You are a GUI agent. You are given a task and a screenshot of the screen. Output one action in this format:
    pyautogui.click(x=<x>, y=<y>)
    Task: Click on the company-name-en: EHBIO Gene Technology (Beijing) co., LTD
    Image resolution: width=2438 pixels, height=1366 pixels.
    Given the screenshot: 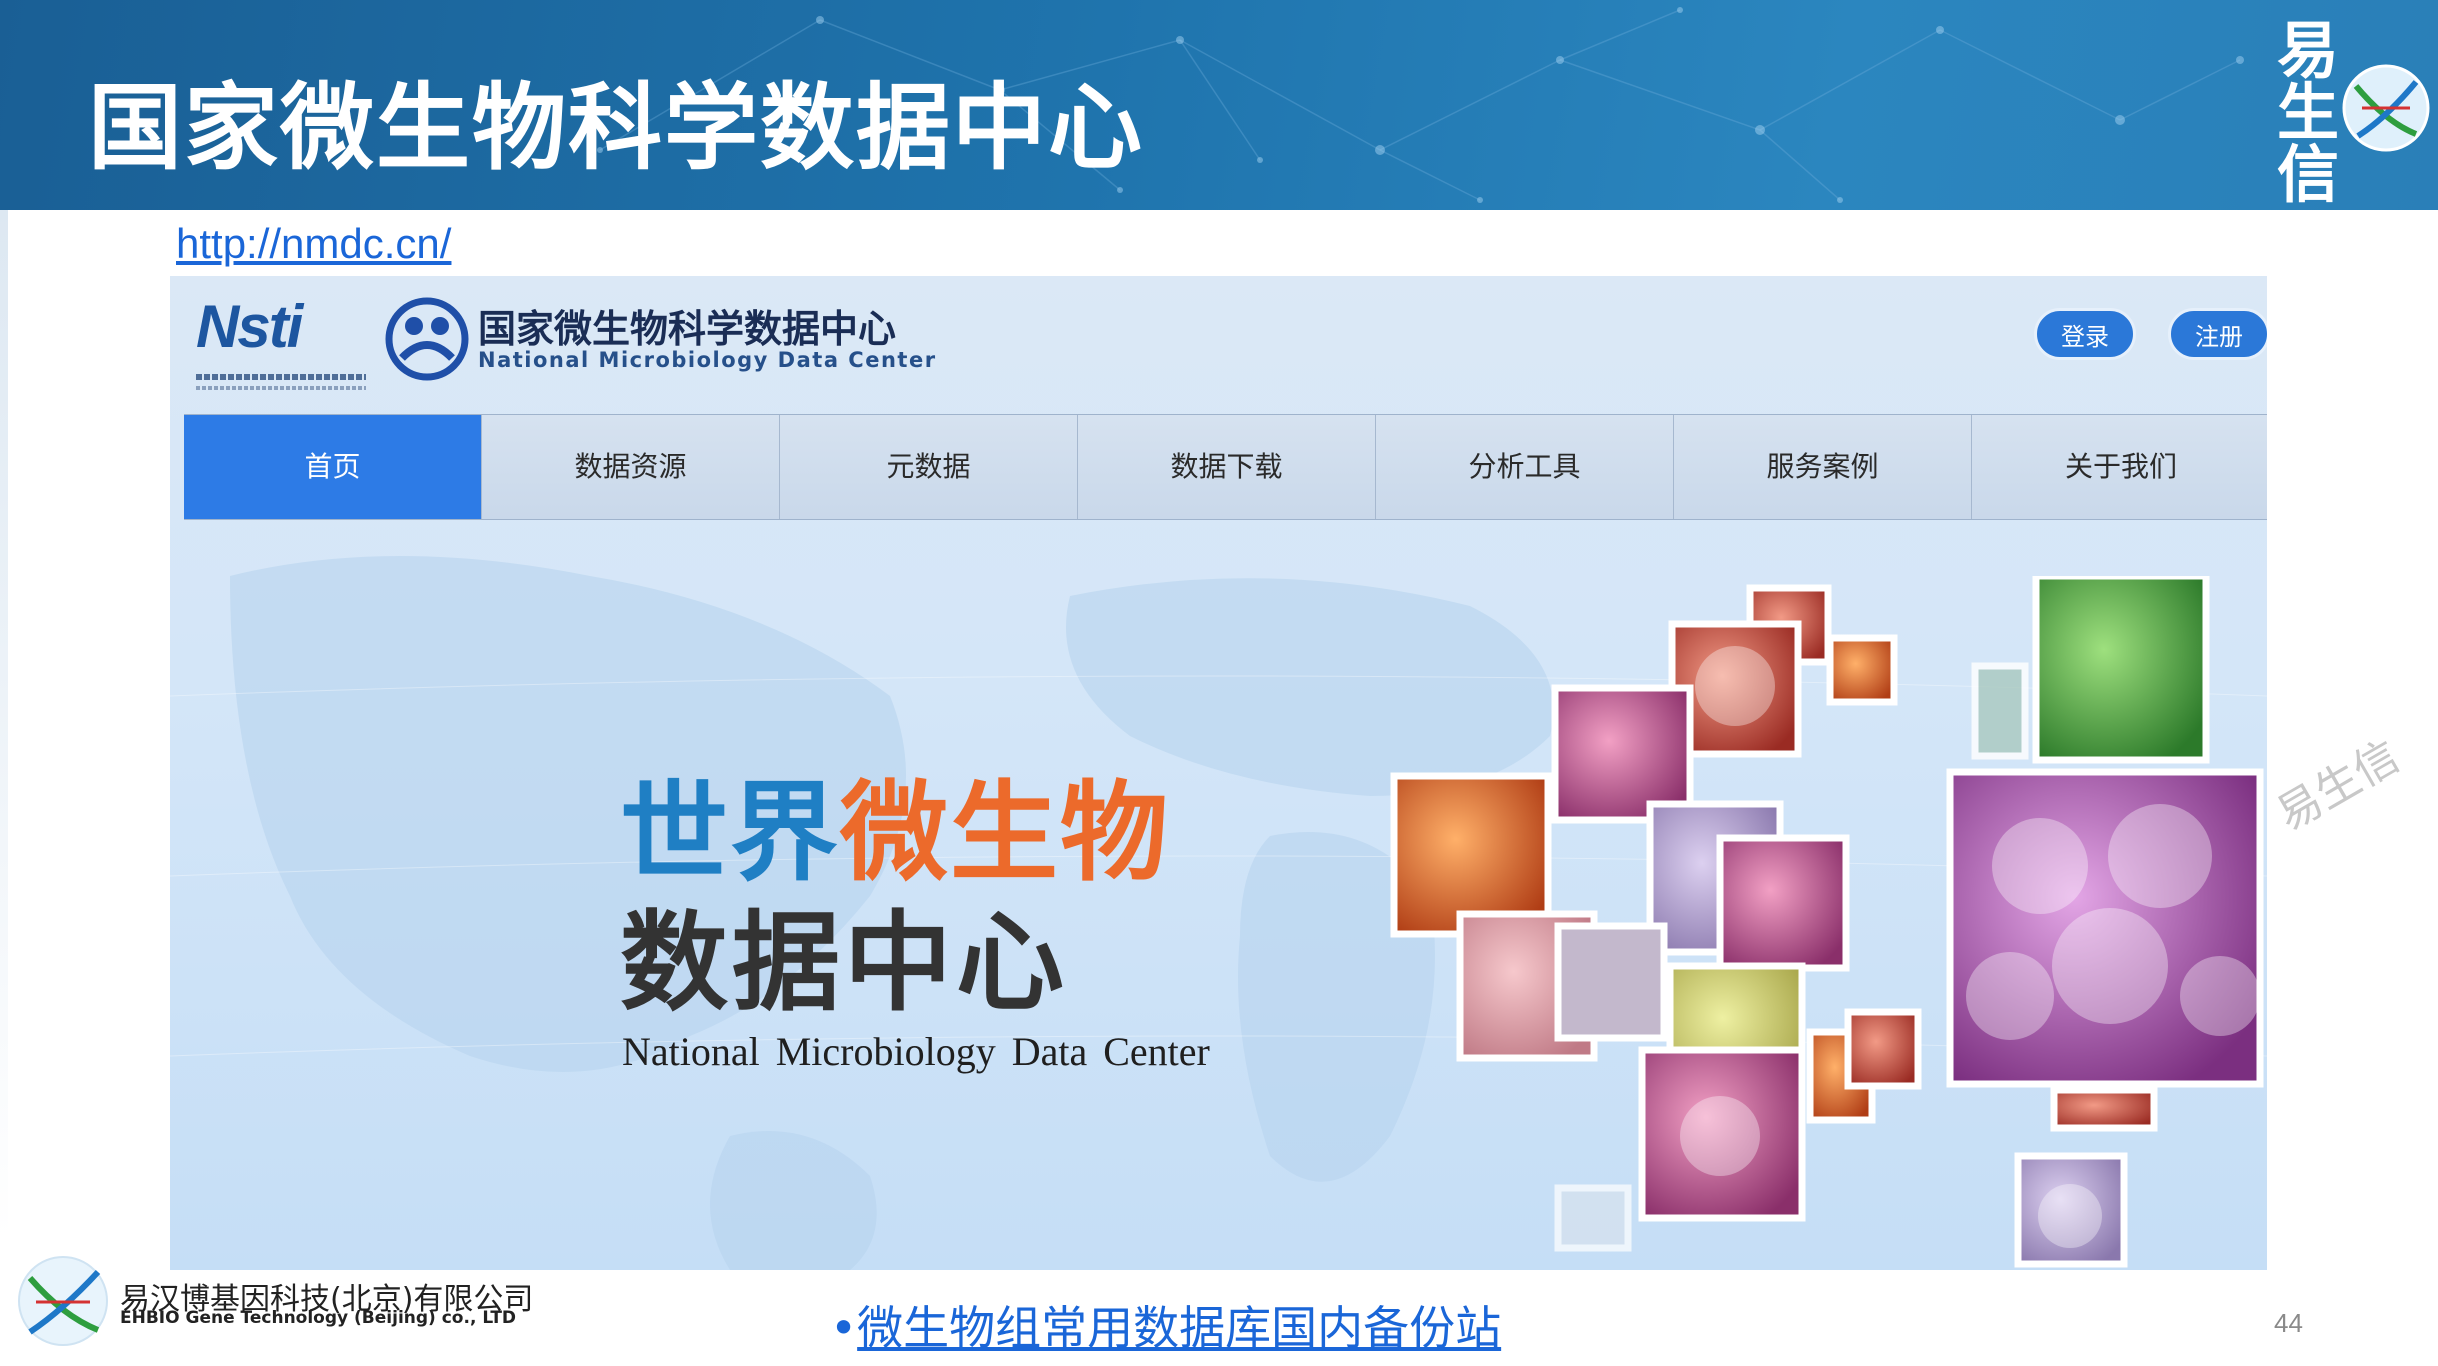 What is the action you would take?
    pyautogui.click(x=318, y=1318)
    